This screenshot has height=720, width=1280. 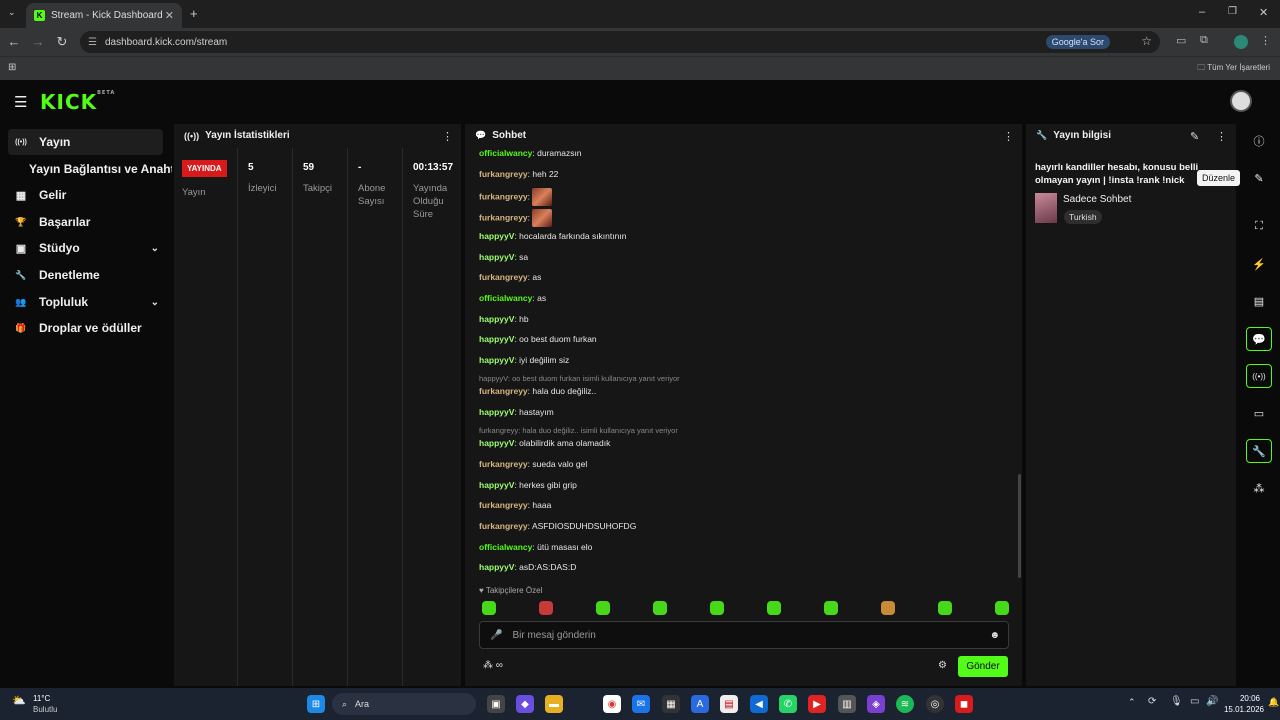 I want to click on hamburger-menu-icon: ☰, so click(x=20, y=102).